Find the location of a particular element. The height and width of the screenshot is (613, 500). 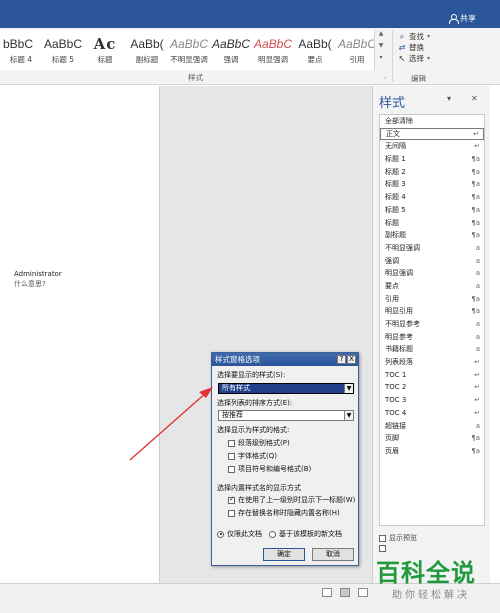

style-list-item-label: 明显参考 is located at coordinates (399, 336).